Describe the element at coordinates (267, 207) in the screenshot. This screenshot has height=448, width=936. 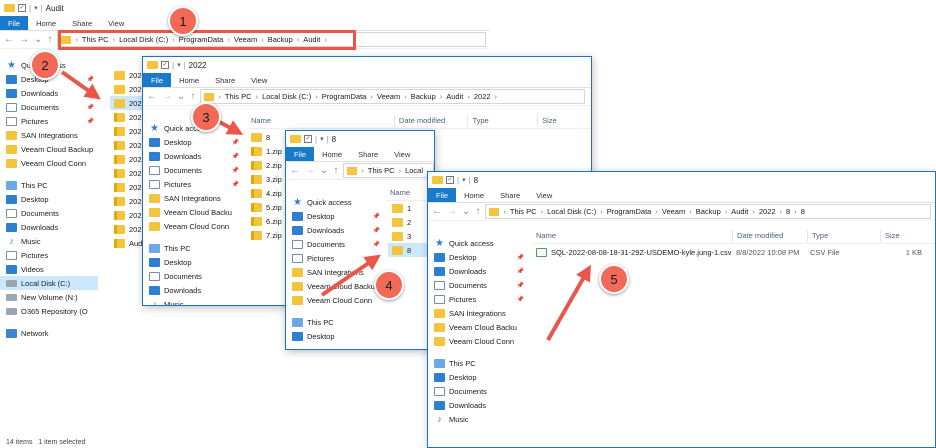
I see `file-row: 5.zip` at that location.